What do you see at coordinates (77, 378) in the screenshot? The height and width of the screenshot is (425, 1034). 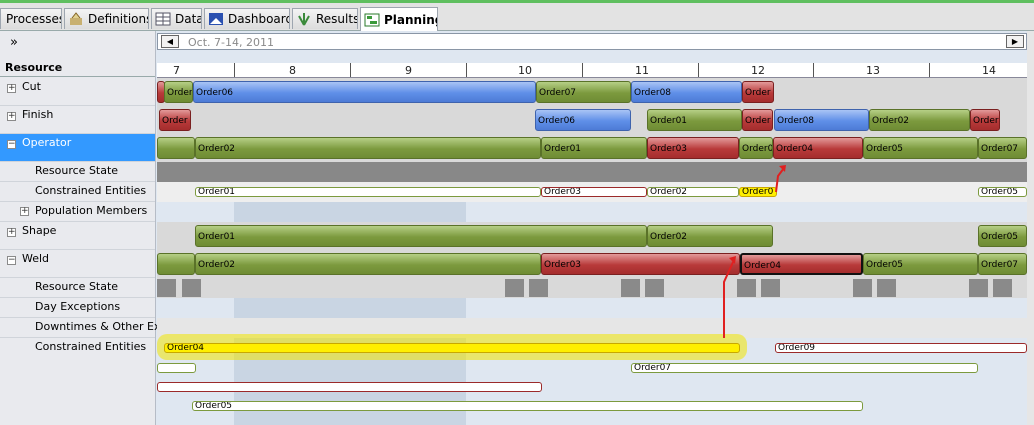 I see `subrow-weld-constrained-entities: Constrained Entities` at bounding box center [77, 378].